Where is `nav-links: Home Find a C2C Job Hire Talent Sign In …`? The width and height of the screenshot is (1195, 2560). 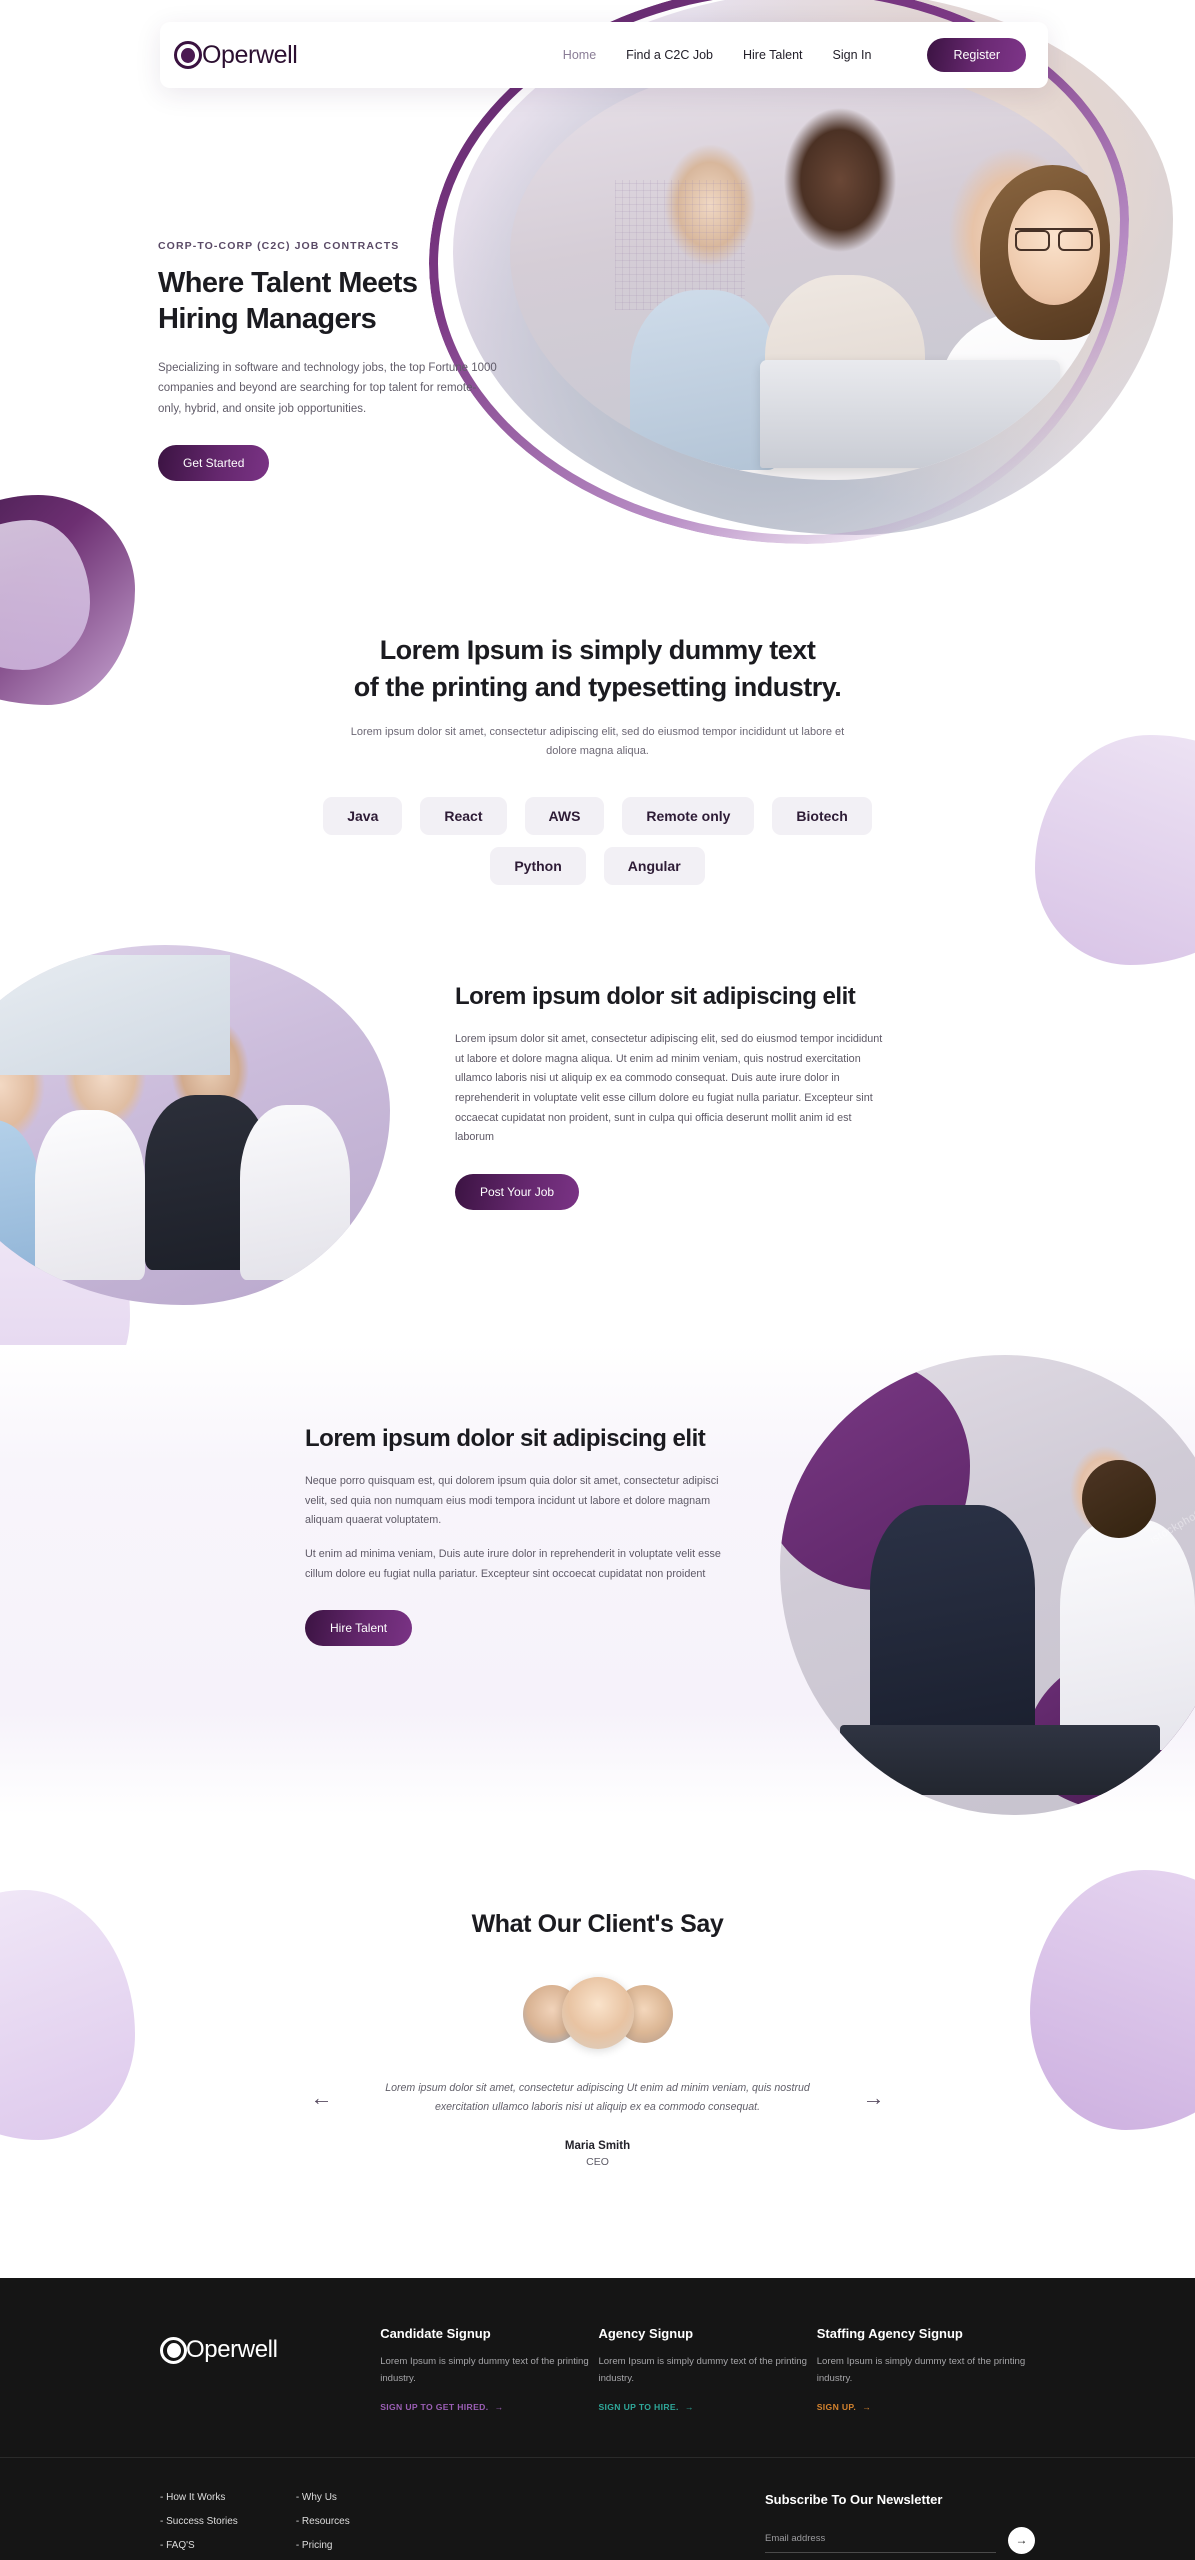
nav-links: Home Find a C2C Job Hire Talent Sign In … is located at coordinates (794, 55).